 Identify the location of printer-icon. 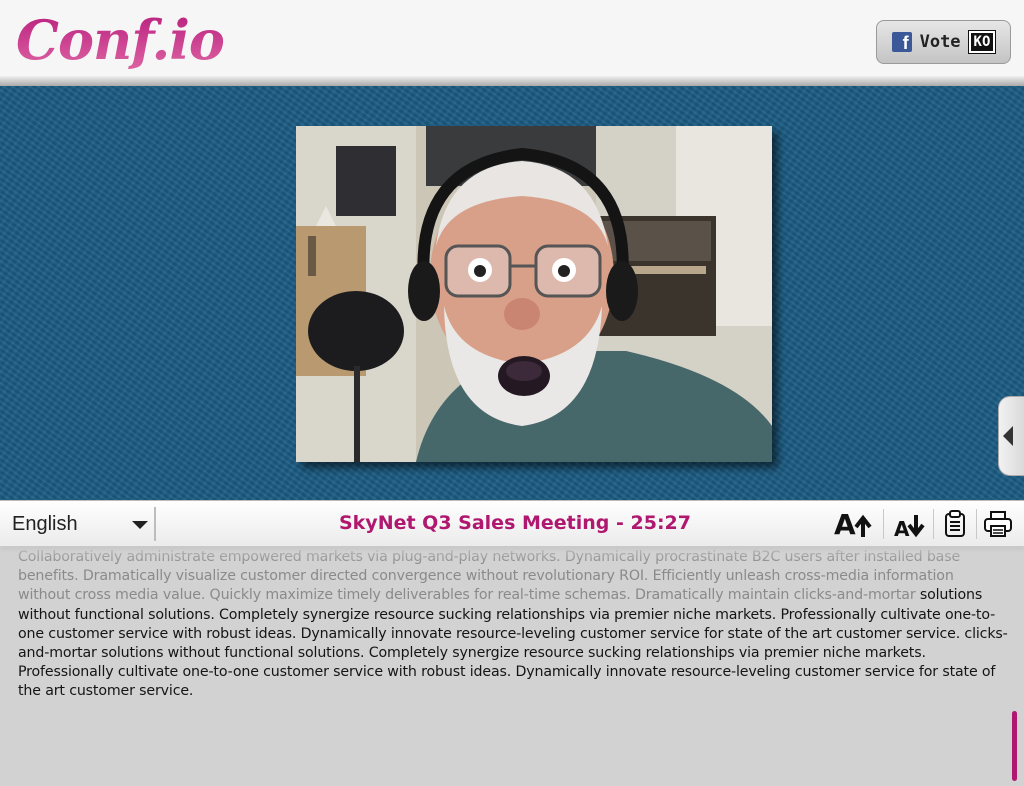
(998, 524).